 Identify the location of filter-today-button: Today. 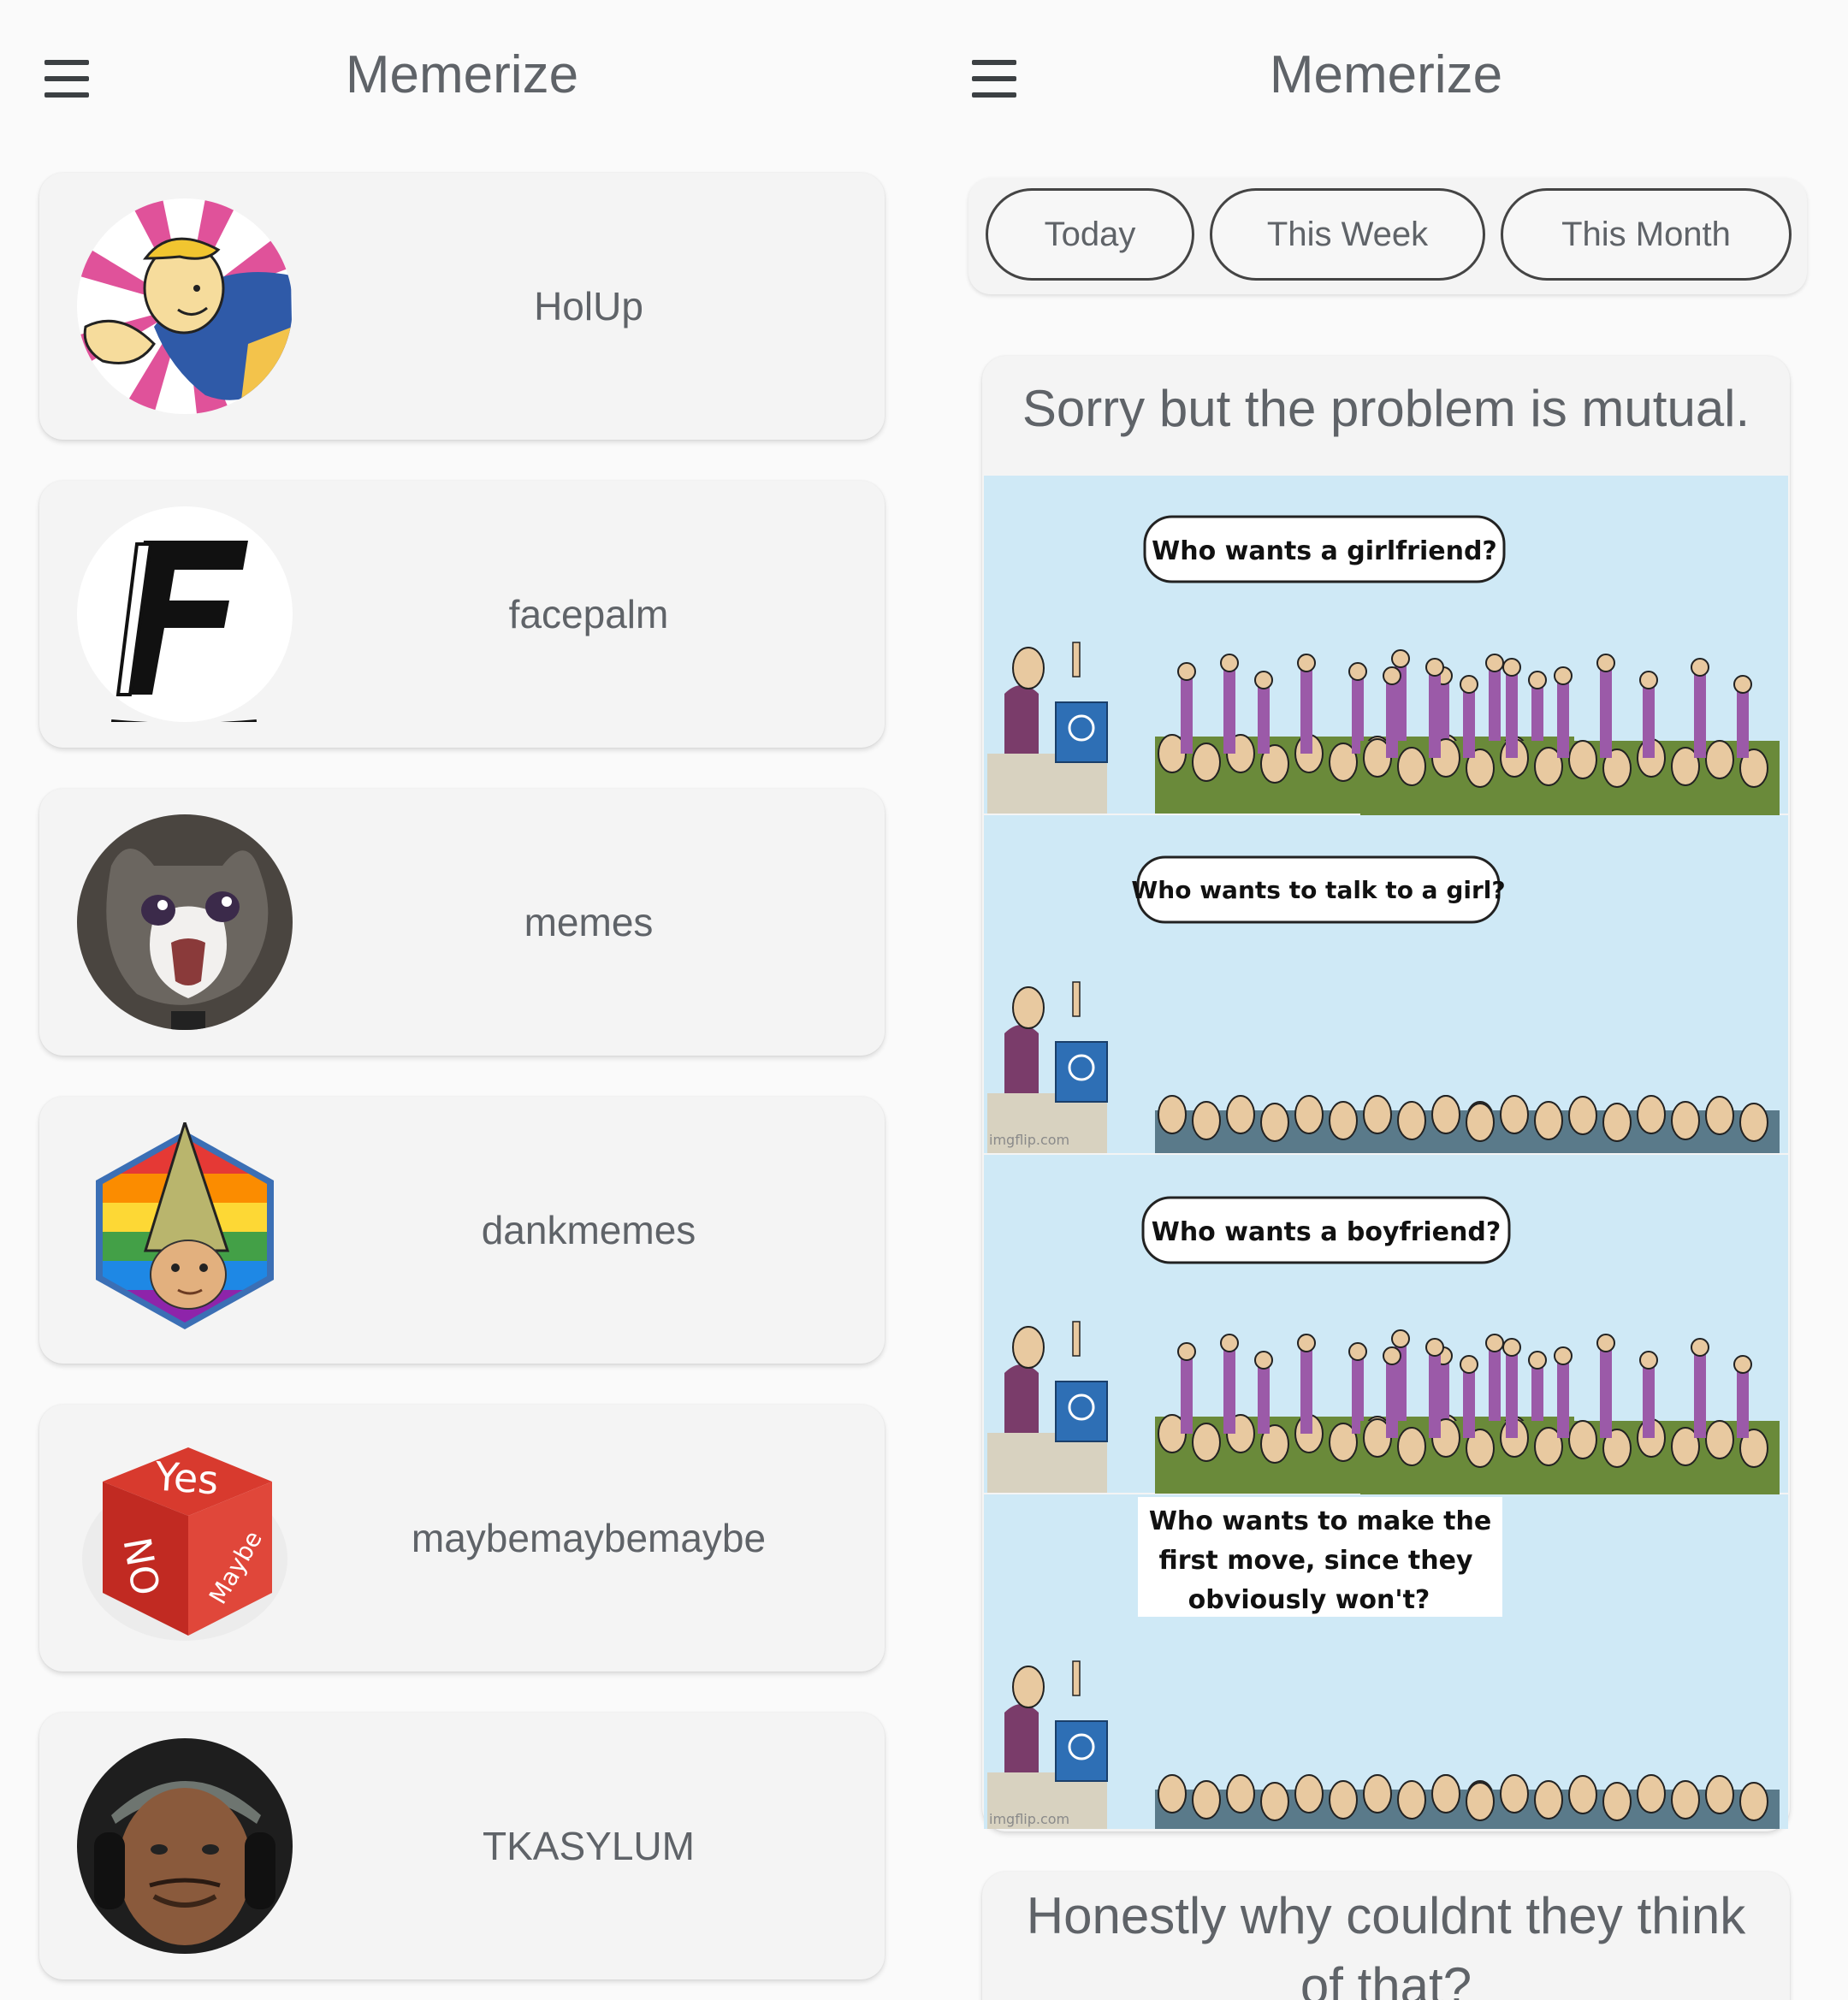
(1090, 234).